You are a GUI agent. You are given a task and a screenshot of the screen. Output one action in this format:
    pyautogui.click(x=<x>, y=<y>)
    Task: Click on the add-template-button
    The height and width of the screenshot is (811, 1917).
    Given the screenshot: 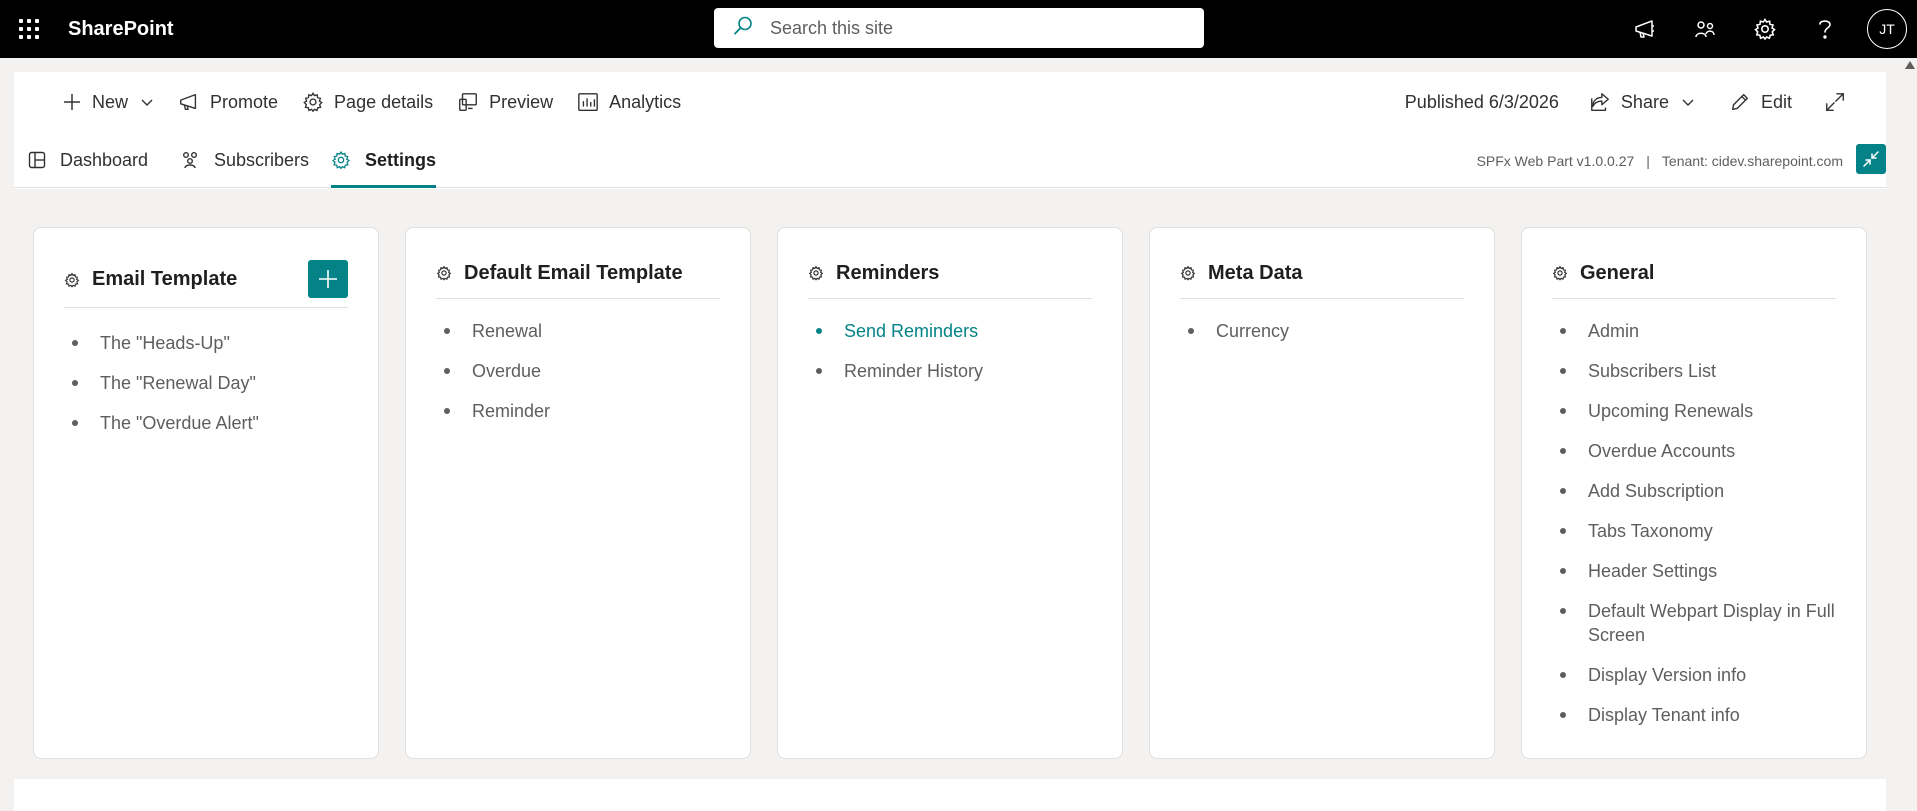 What is the action you would take?
    pyautogui.click(x=328, y=279)
    